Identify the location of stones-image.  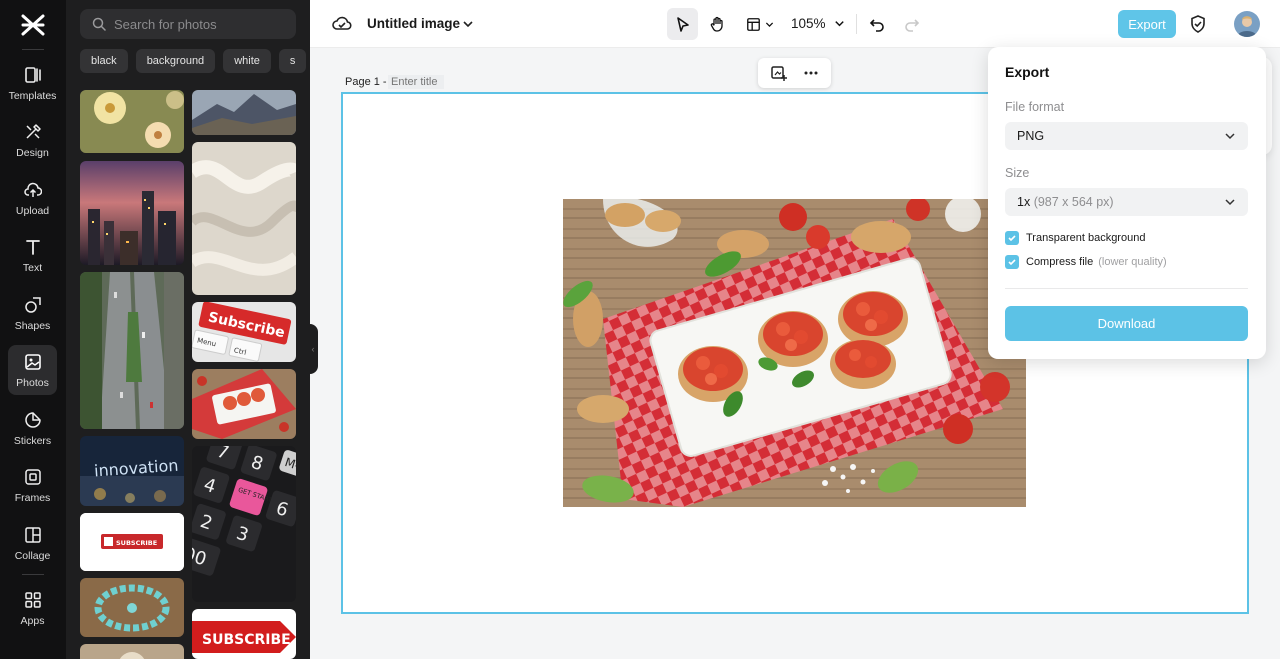
(132, 607).